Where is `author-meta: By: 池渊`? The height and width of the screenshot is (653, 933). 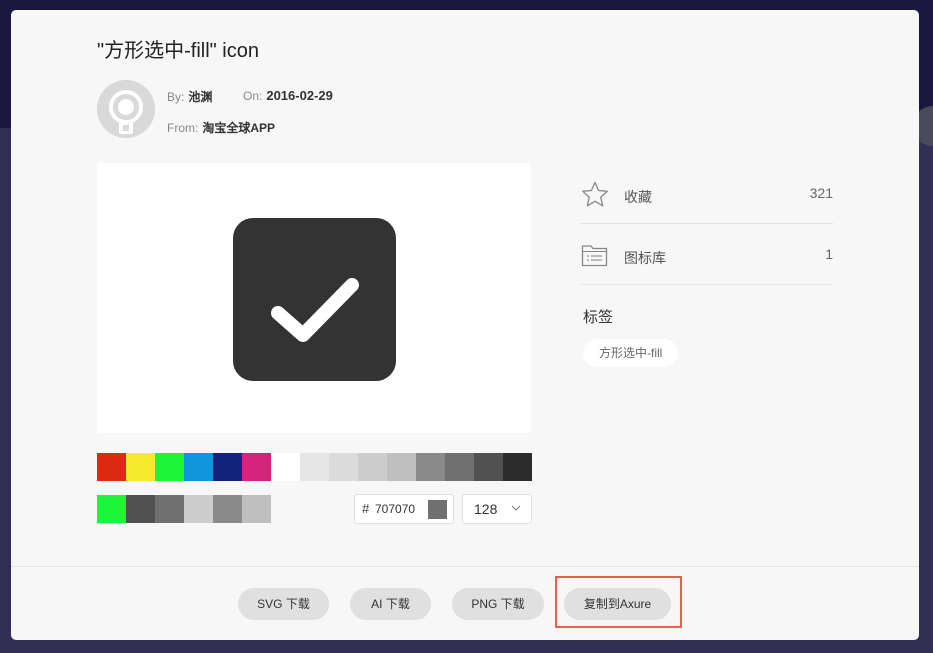
author-meta: By: 池渊 is located at coordinates (189, 96).